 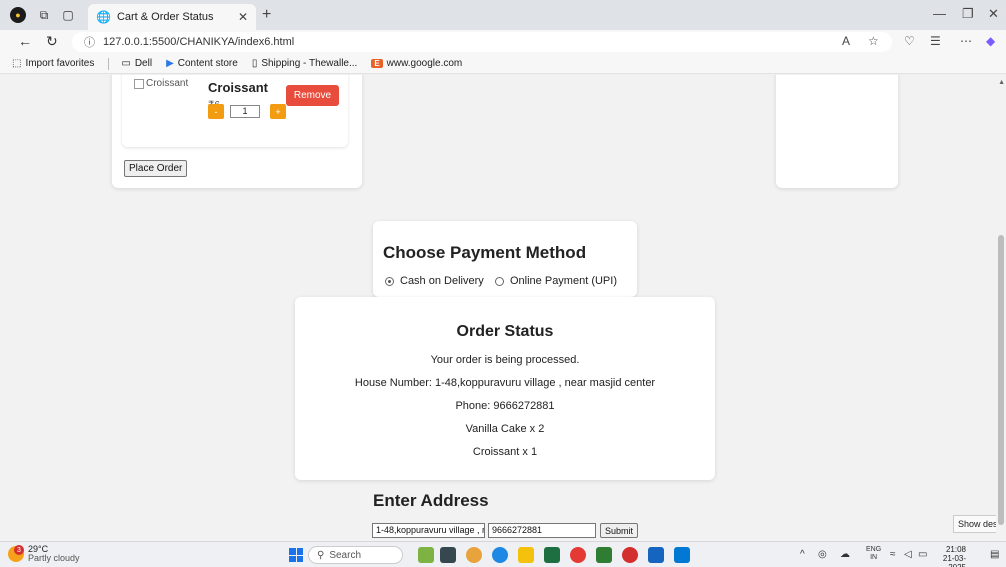 I want to click on notification-badge: 3, so click(x=19, y=550).